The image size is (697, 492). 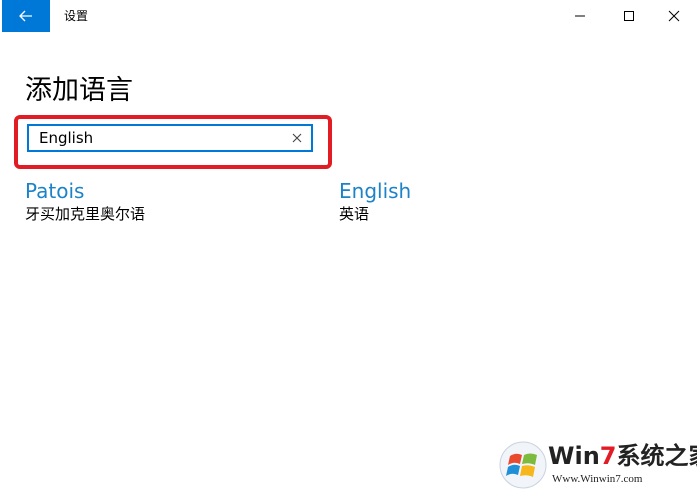 I want to click on windows-logo-icon, so click(x=523, y=465).